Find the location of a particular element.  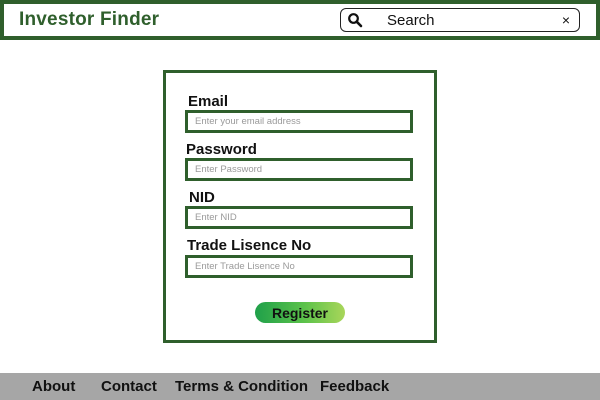

password-field is located at coordinates (299, 169).